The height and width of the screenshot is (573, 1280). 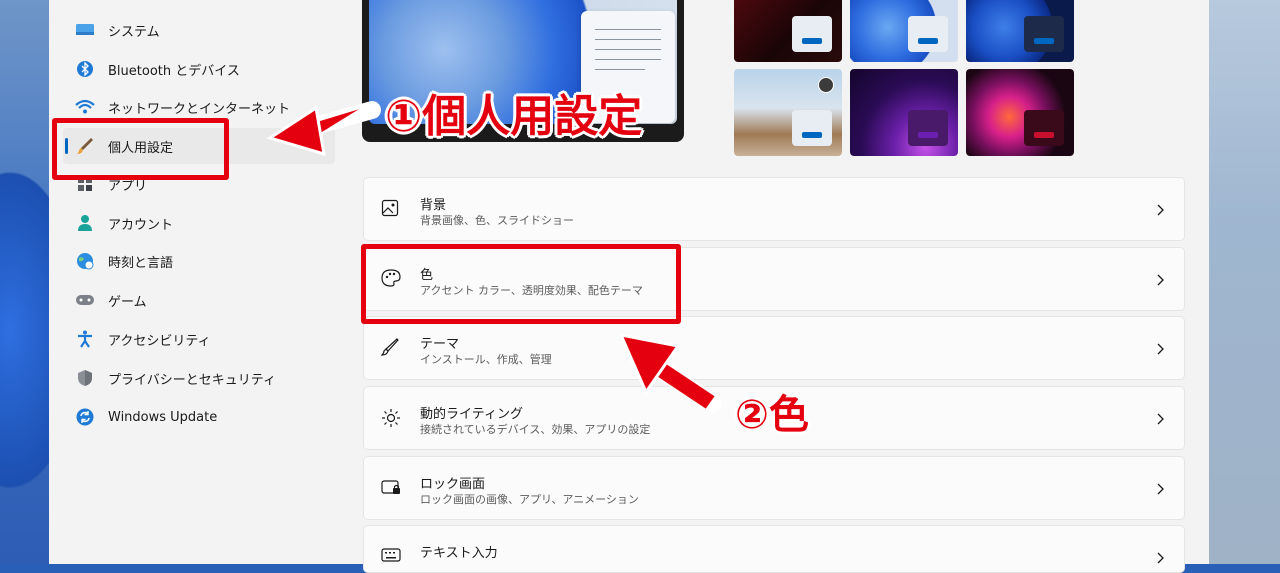 I want to click on annotation-step1: ①個人用設定, so click(x=514, y=116).